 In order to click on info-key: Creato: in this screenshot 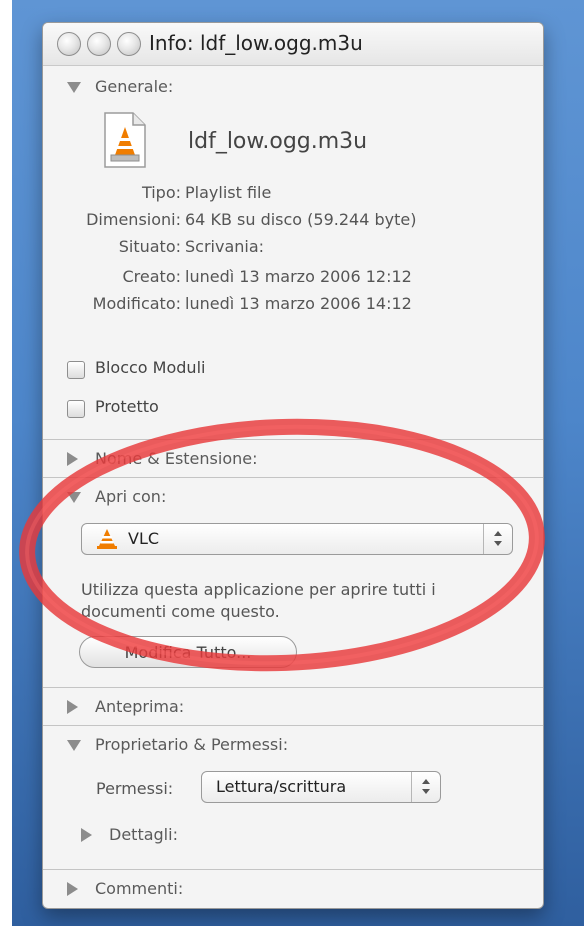, I will do `click(152, 276)`.